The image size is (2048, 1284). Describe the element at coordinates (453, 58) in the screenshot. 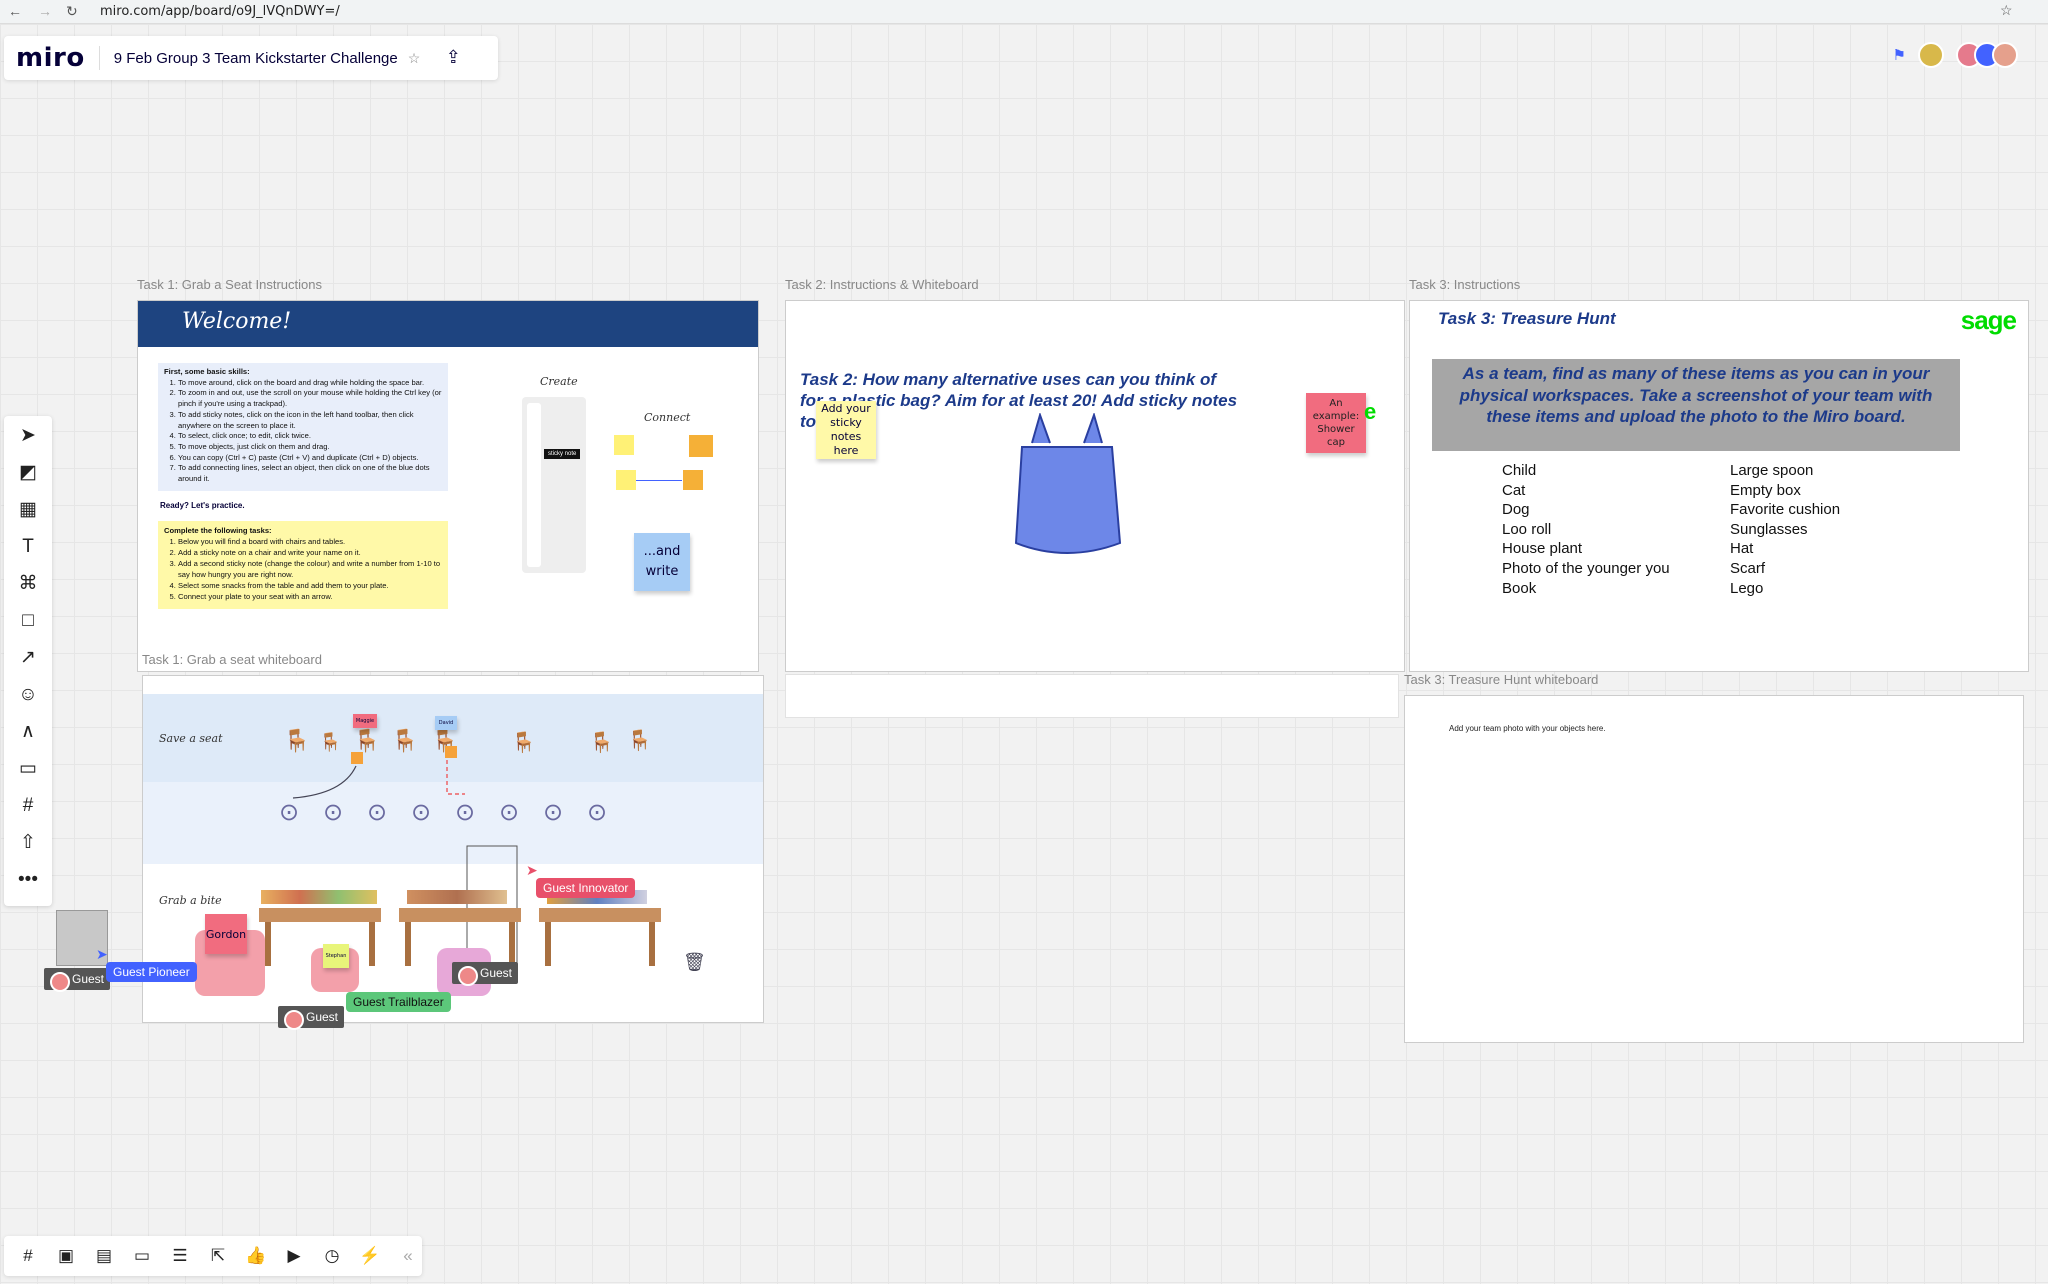

I see `export-icon: ⇪` at that location.